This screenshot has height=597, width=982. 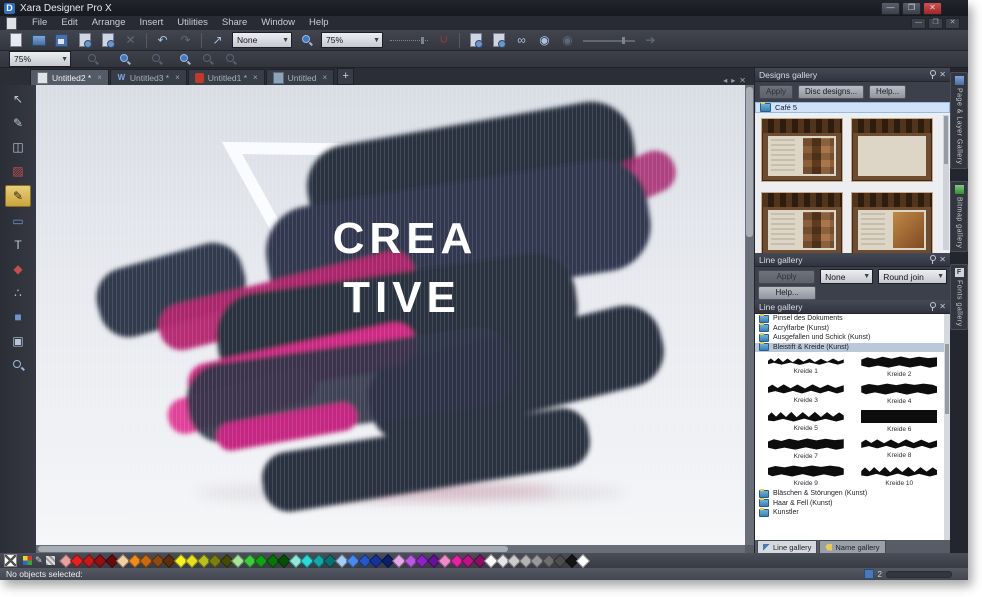 What do you see at coordinates (124, 59) in the screenshot?
I see `zoom-marker-icon` at bounding box center [124, 59].